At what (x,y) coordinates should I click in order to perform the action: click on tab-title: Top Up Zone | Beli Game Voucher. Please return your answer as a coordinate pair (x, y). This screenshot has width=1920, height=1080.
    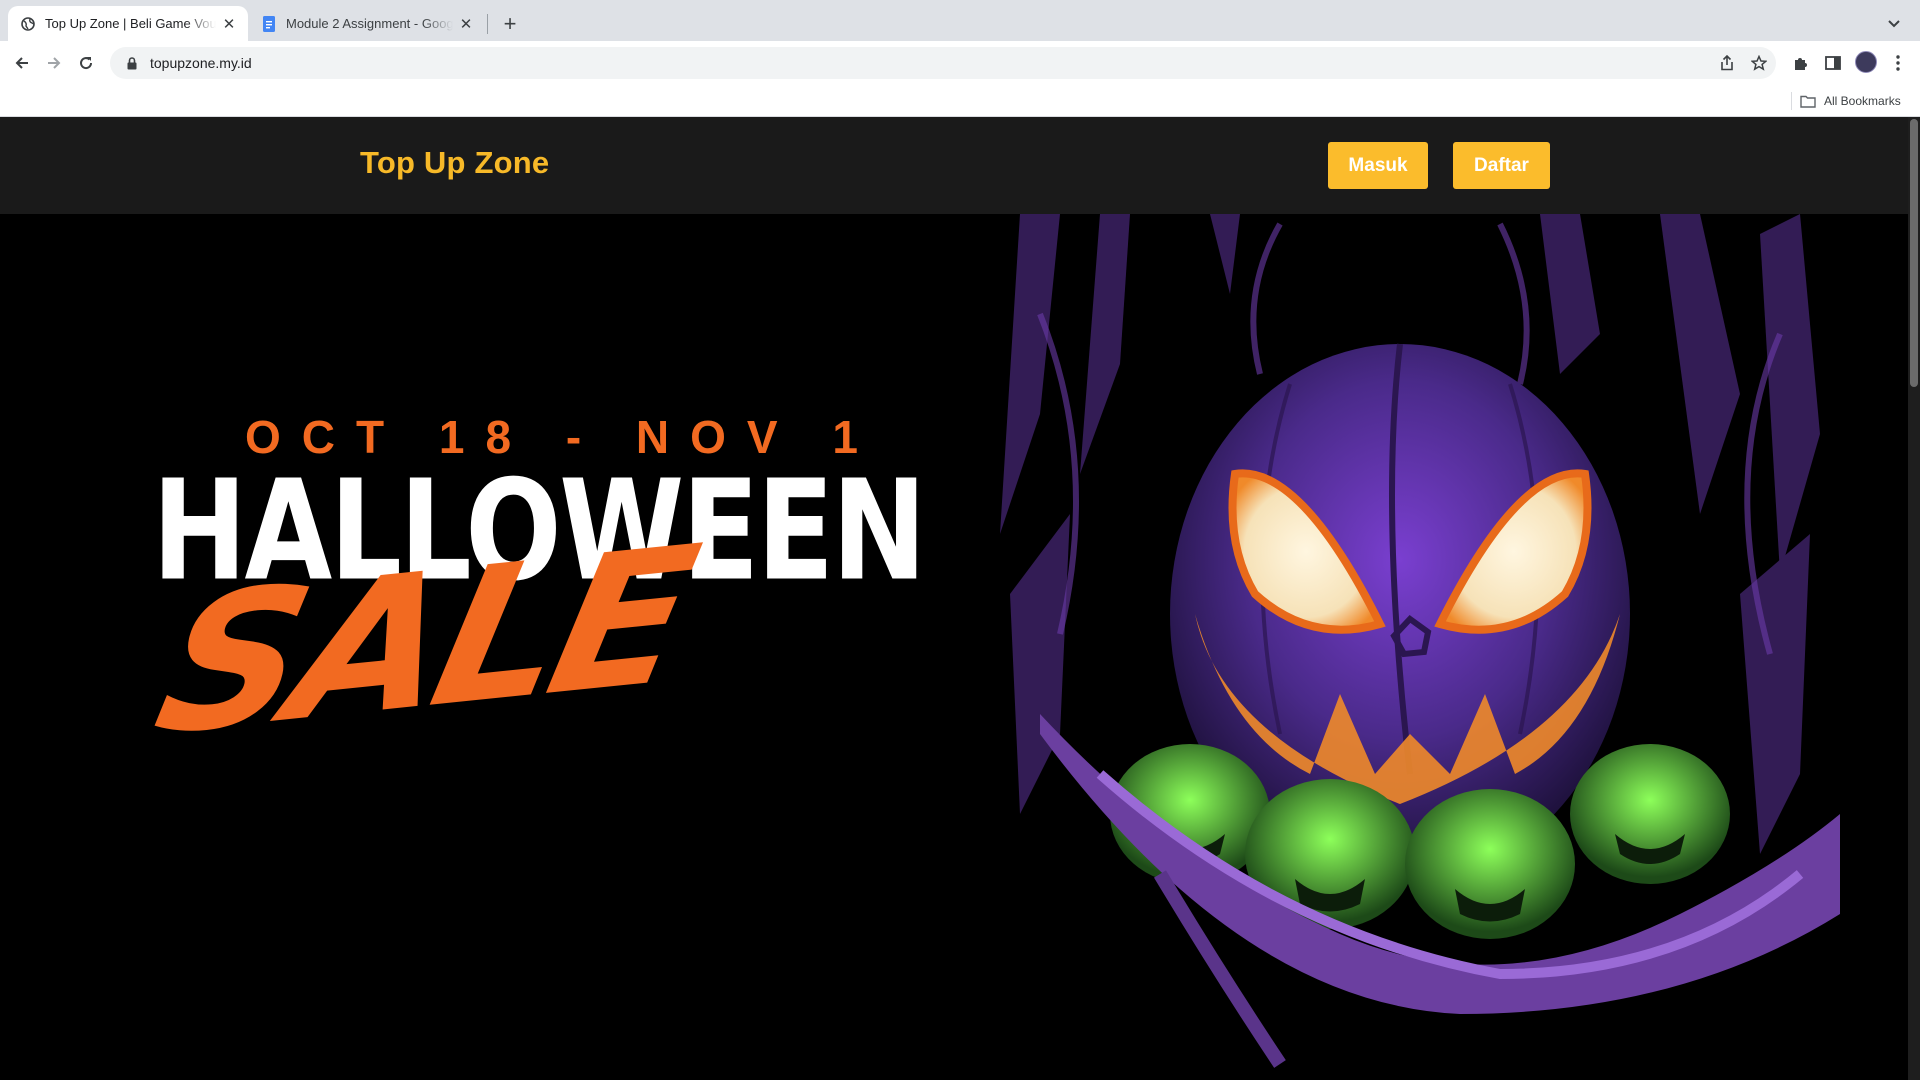
    Looking at the image, I should click on (130, 23).